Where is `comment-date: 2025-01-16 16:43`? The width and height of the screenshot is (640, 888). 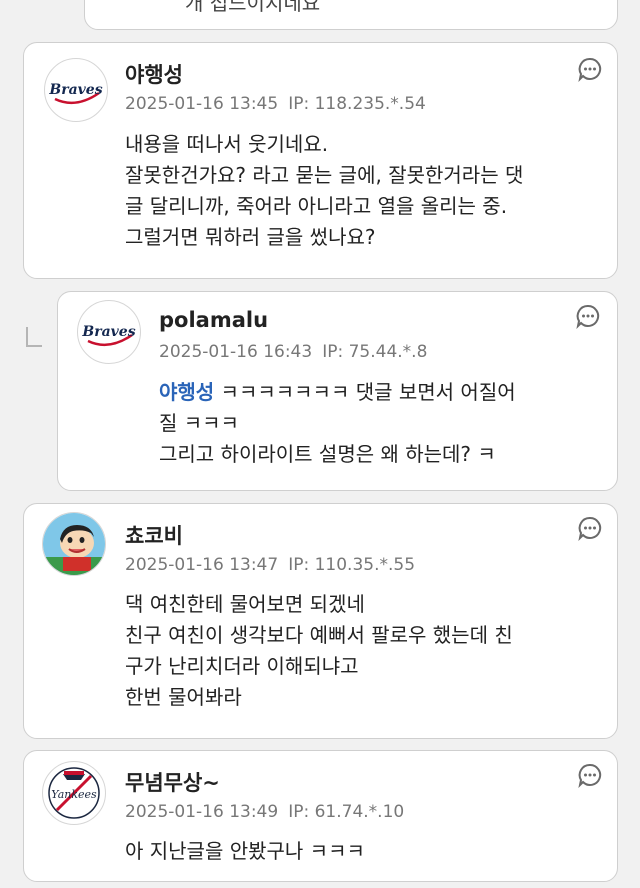
comment-date: 2025-01-16 16:43 is located at coordinates (236, 352).